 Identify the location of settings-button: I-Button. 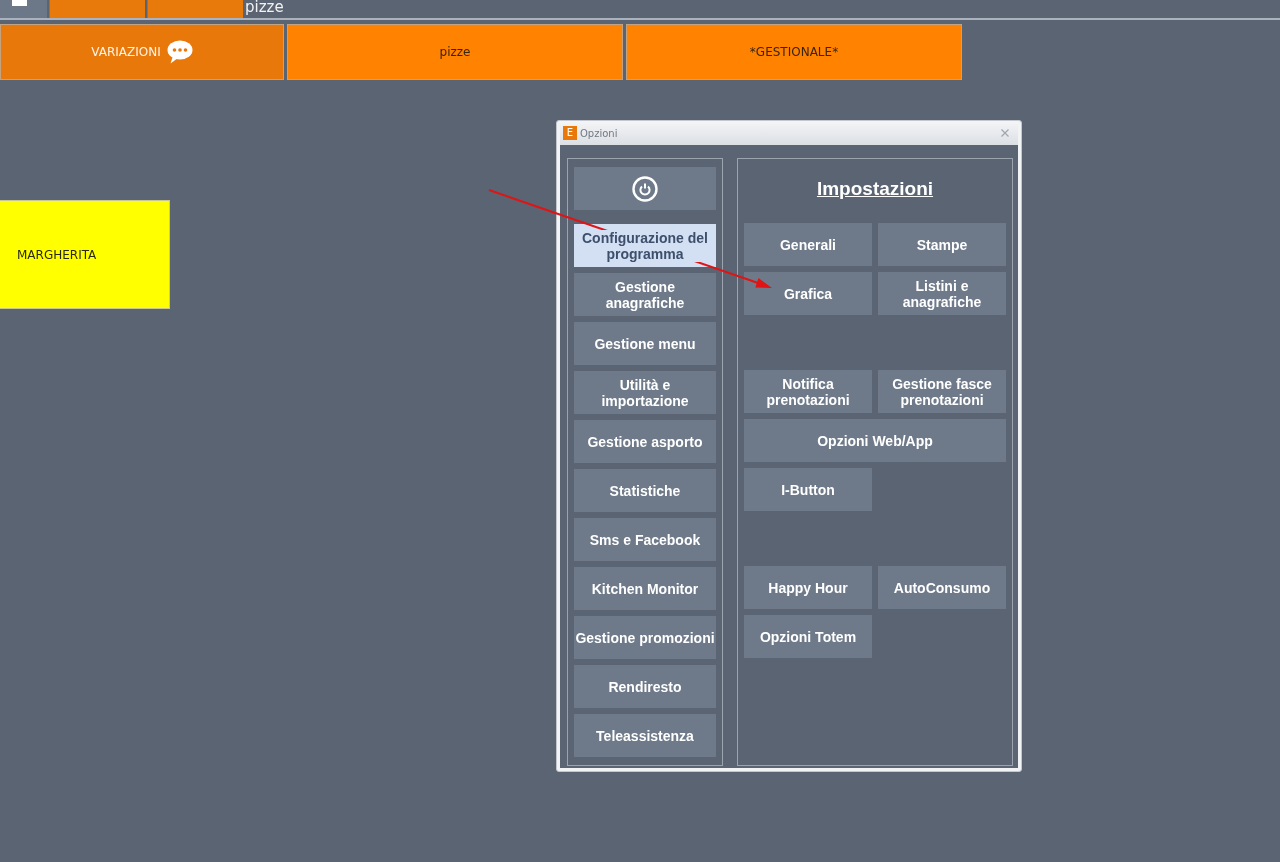
(808, 489).